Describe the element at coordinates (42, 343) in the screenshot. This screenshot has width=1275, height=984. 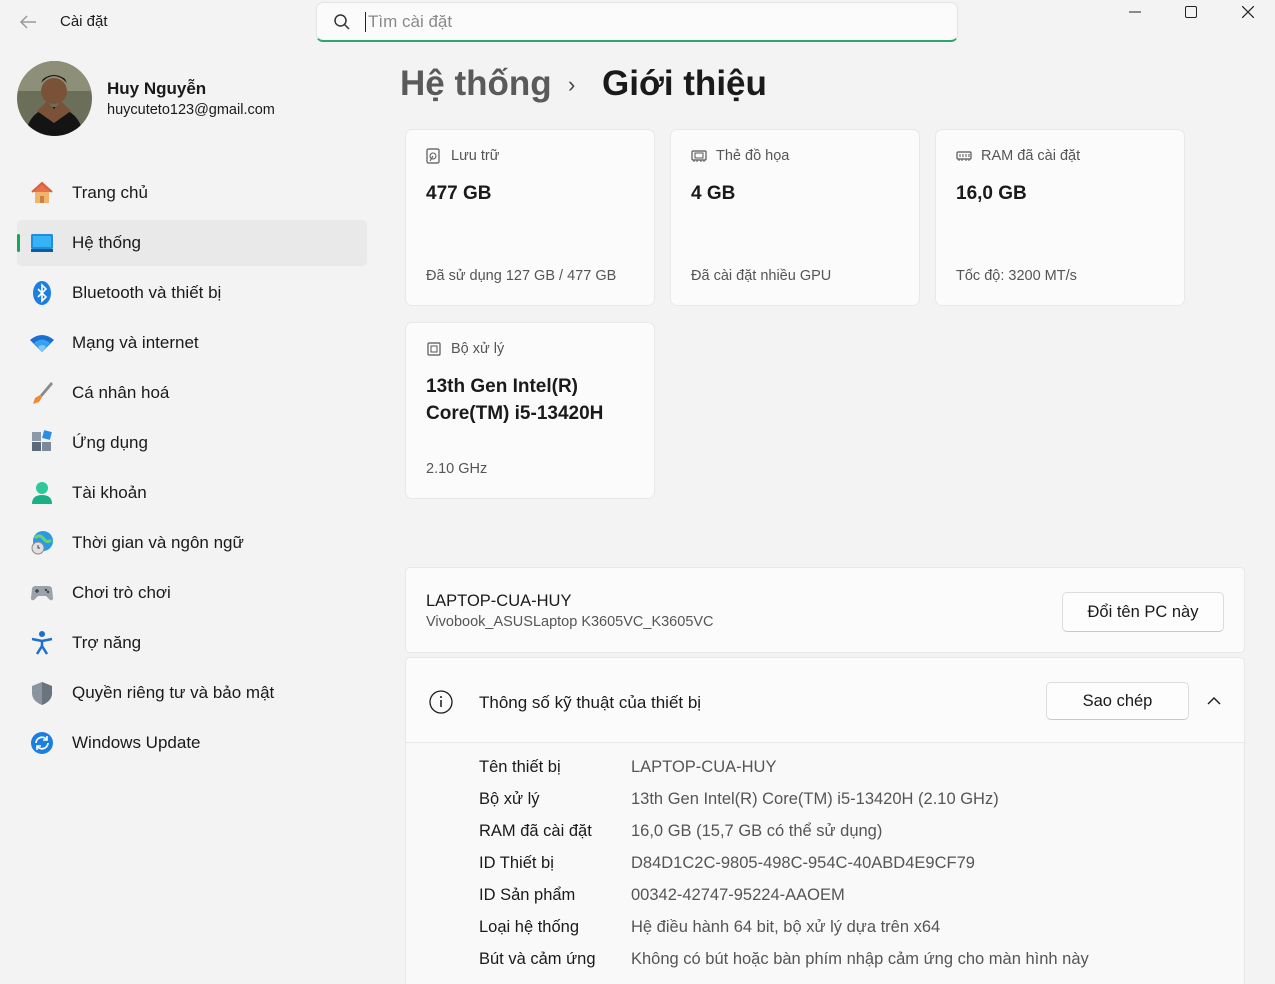
I see `wifi-icon` at that location.